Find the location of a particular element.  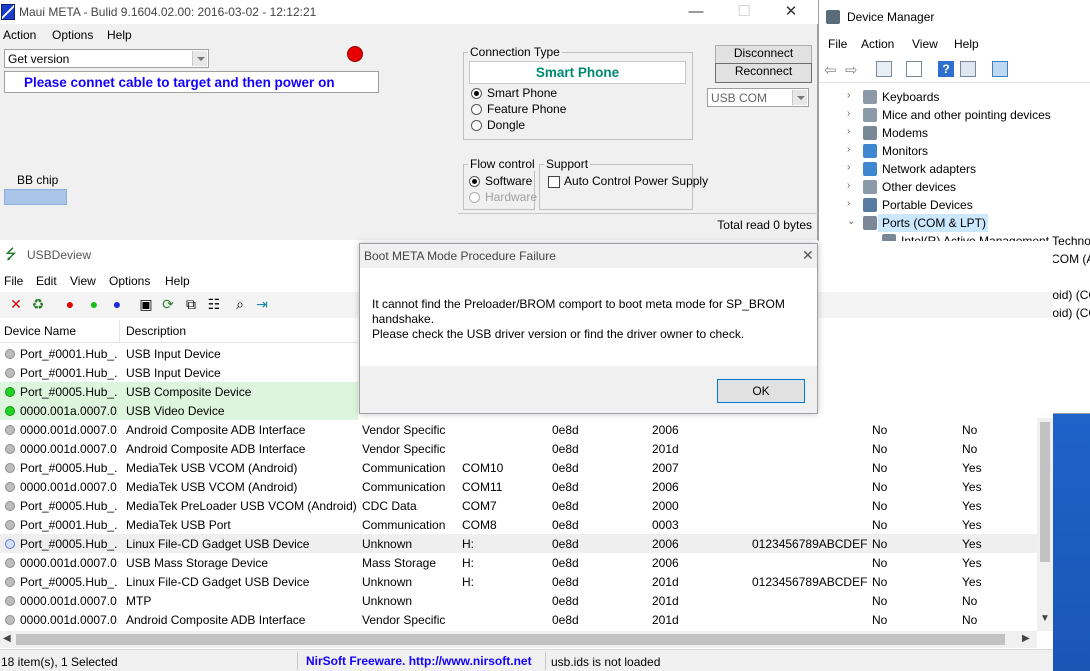

ok-button: OK is located at coordinates (761, 391).